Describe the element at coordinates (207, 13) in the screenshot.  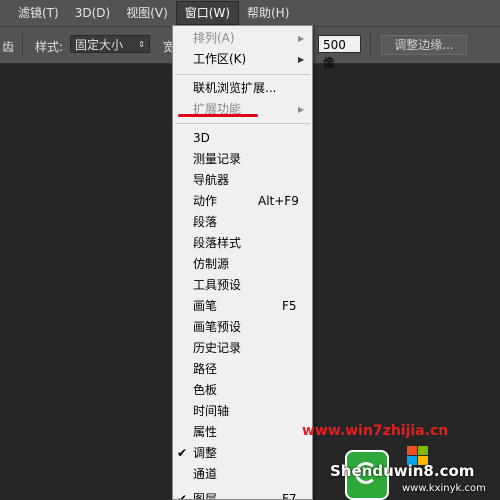
I see `menu-window: 窗口(W)` at that location.